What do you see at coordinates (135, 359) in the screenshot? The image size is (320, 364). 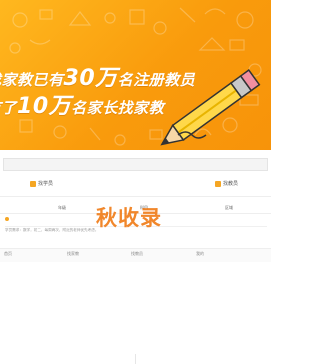 I see `tab-divider` at bounding box center [135, 359].